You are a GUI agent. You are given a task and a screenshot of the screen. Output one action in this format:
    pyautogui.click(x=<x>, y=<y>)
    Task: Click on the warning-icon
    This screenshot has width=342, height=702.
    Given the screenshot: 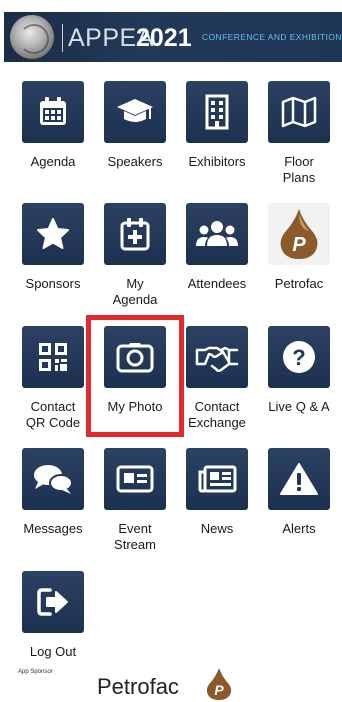 What is the action you would take?
    pyautogui.click(x=299, y=479)
    